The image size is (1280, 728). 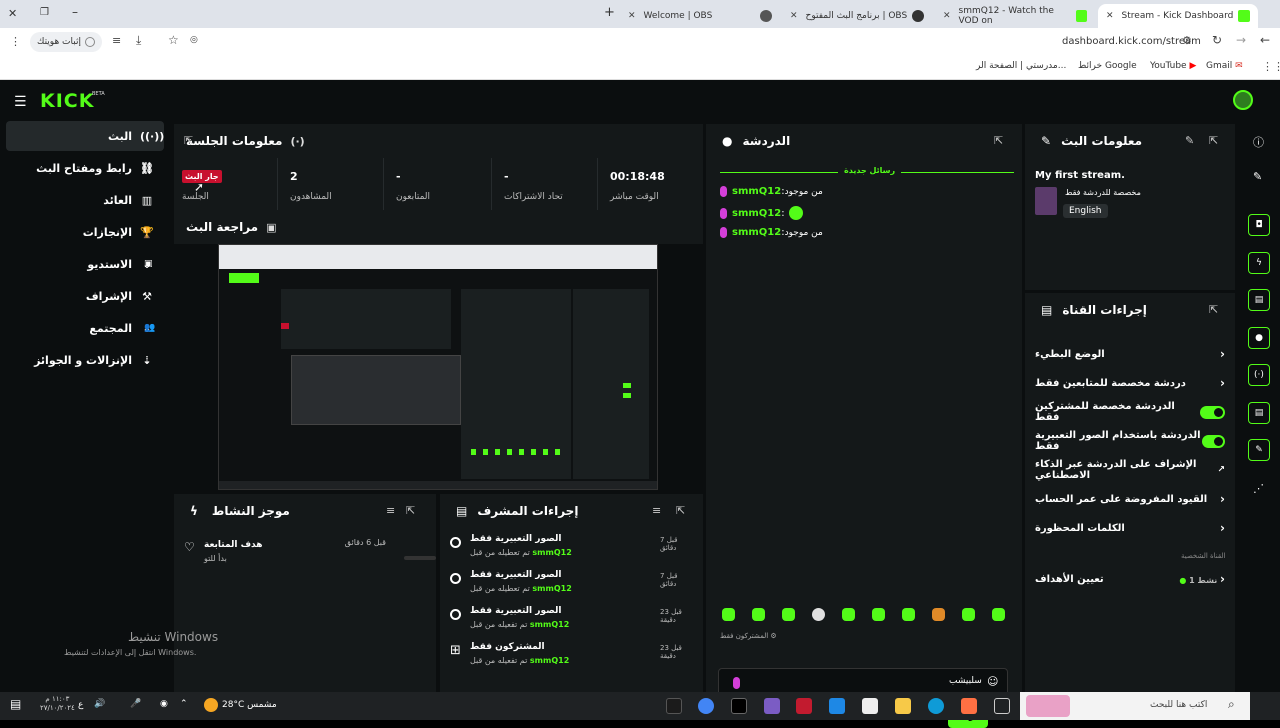 I want to click on menu-dots-icon: ⋮, so click(x=15, y=41).